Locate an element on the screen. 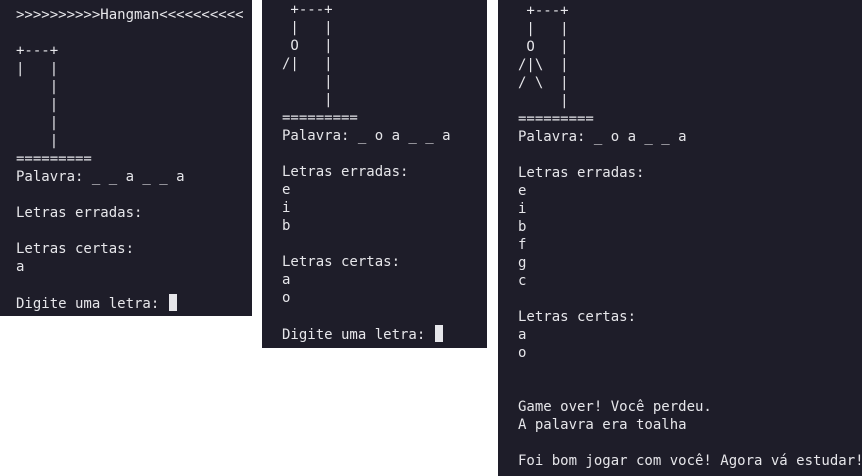 The height and width of the screenshot is (476, 862). terminal-line: g is located at coordinates (522, 263).